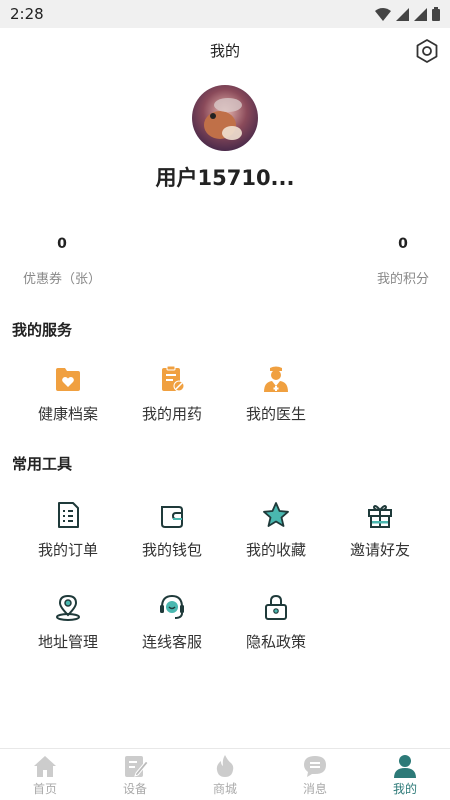  What do you see at coordinates (224, 789) in the screenshot?
I see `tab-mall-label: 商城` at bounding box center [224, 789].